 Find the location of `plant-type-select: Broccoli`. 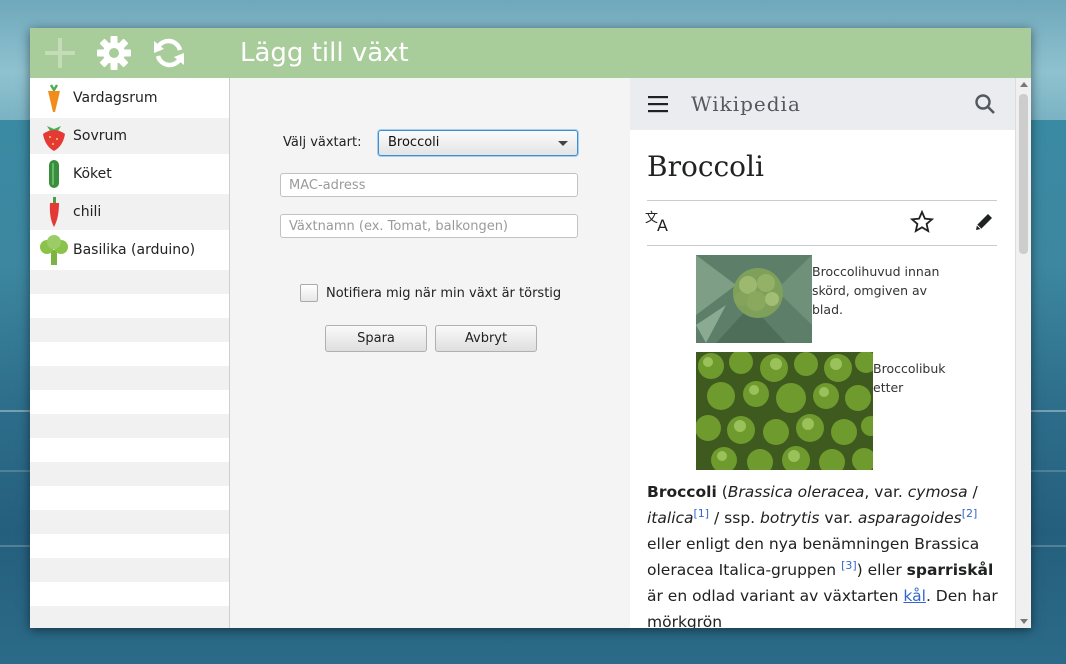

plant-type-select: Broccoli is located at coordinates (478, 143).